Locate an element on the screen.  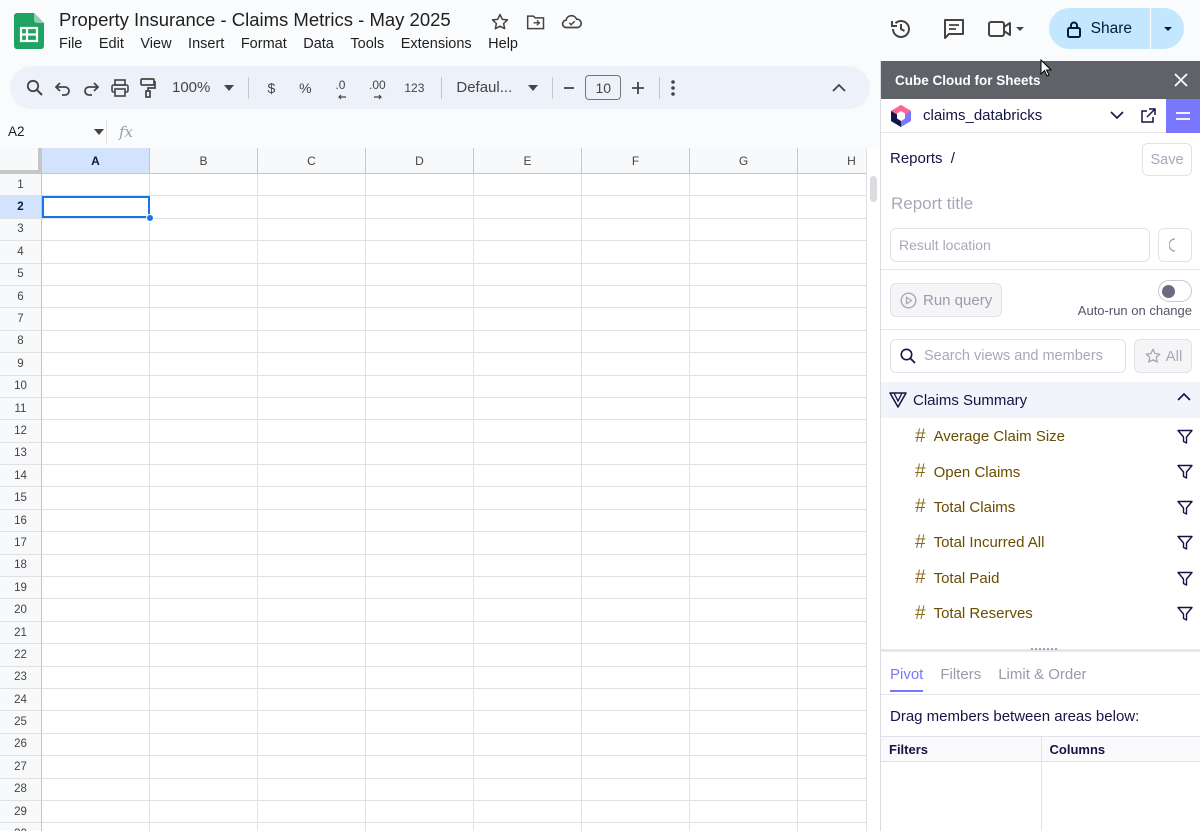
font-size-input: 10 is located at coordinates (603, 88).